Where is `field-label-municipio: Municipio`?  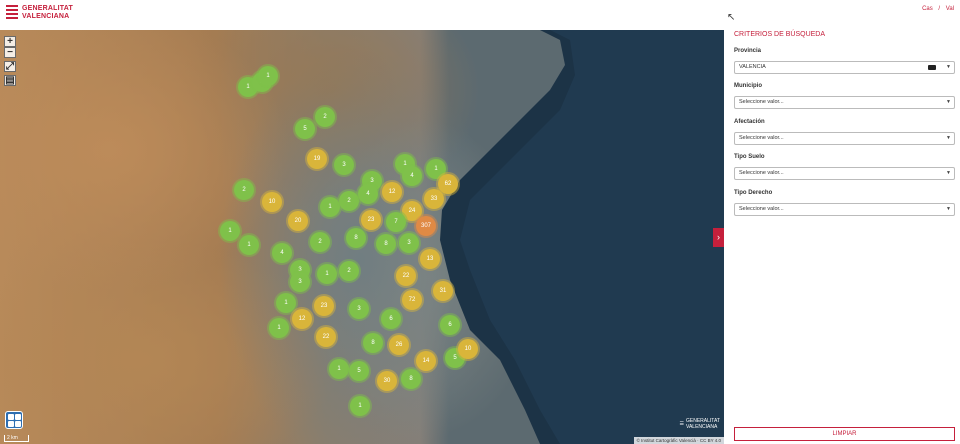
field-label-municipio: Municipio is located at coordinates (748, 86).